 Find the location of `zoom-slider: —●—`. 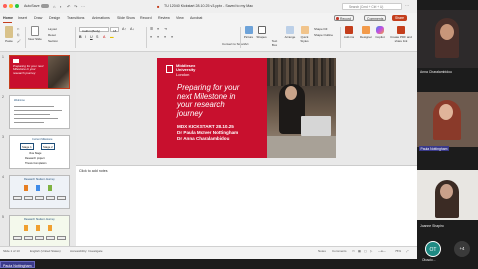

zoom-slider: —●— is located at coordinates (382, 251).